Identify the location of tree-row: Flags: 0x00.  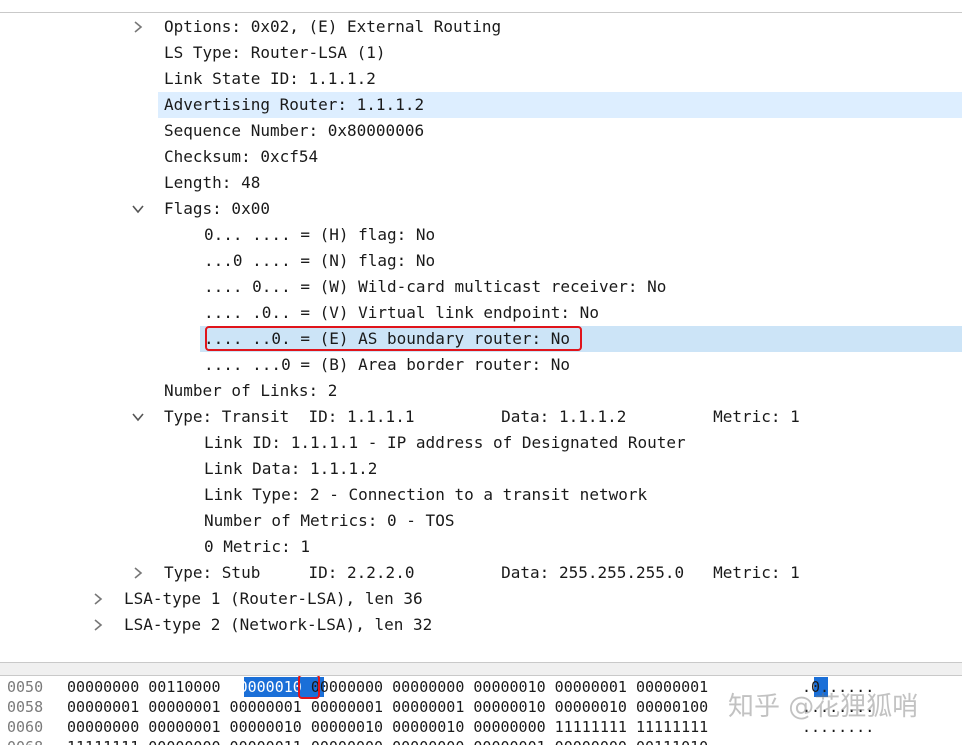
(481, 209).